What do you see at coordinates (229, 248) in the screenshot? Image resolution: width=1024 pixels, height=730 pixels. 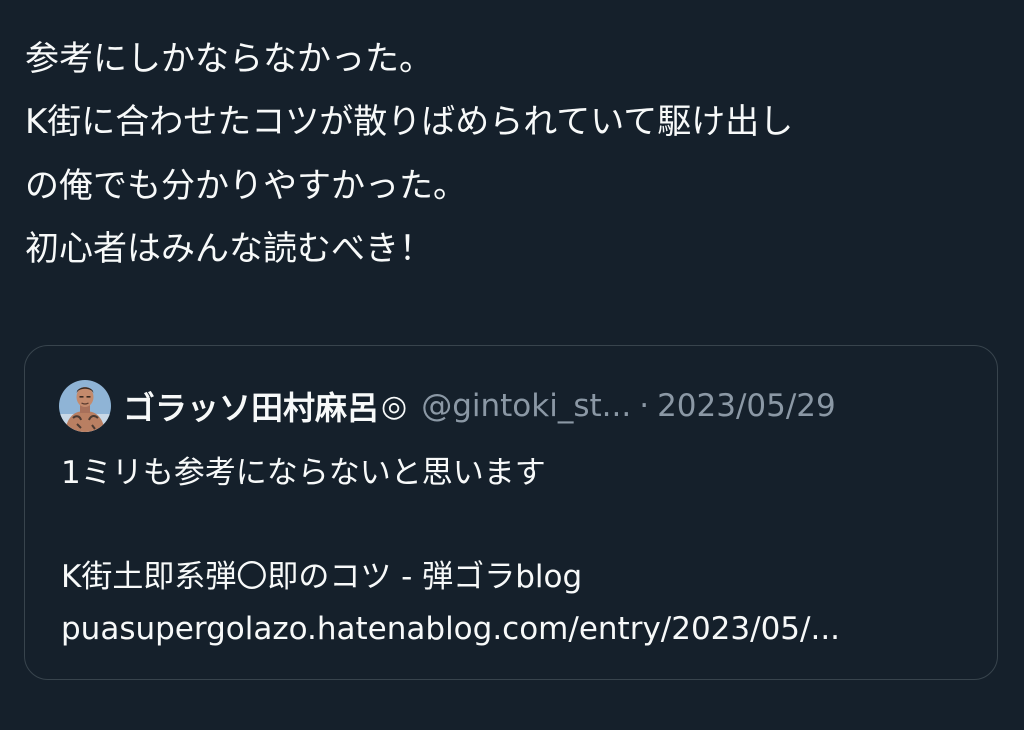 I see `tweet-text-line: 初心者はみんな読むべき！` at bounding box center [229, 248].